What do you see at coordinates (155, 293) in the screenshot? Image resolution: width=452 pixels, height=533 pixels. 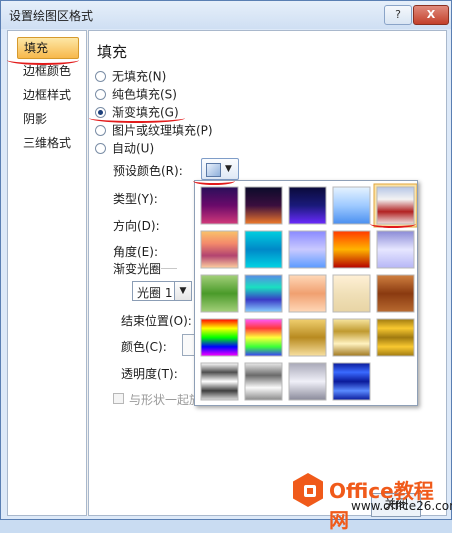 I see `stop-select-value: 光圈 1` at bounding box center [155, 293].